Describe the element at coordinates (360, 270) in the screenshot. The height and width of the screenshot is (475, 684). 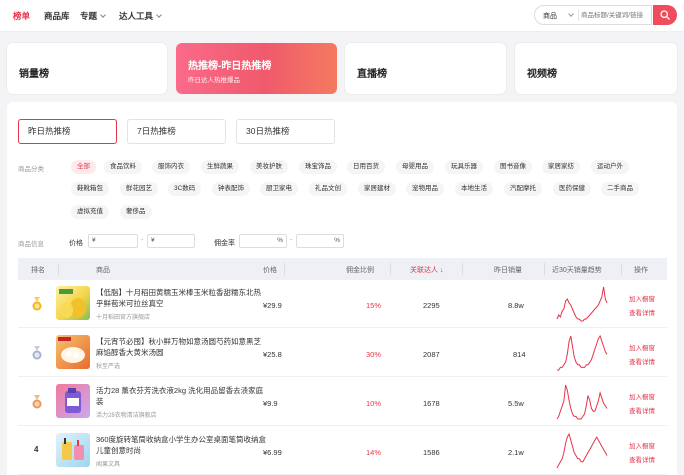
I see `th-commission: 佣金比例` at that location.